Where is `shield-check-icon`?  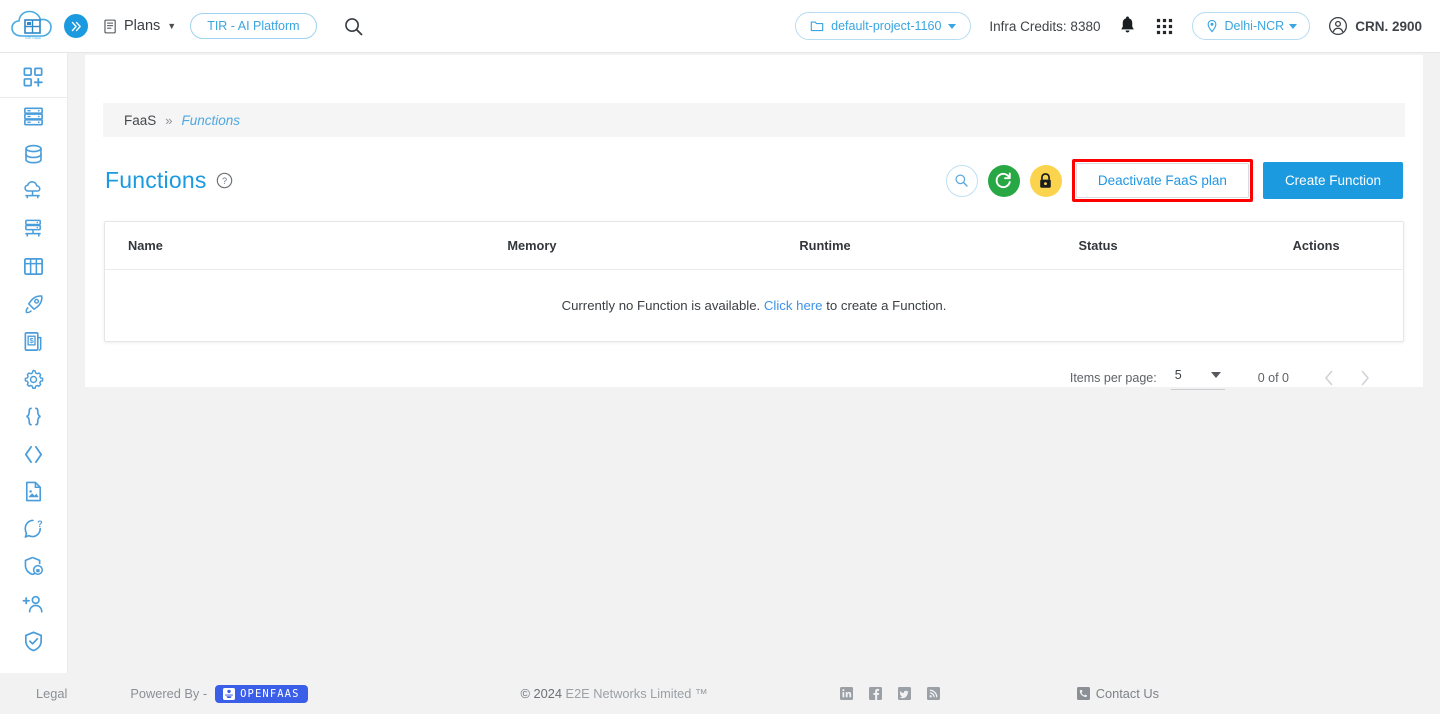
shield-check-icon is located at coordinates (33, 641).